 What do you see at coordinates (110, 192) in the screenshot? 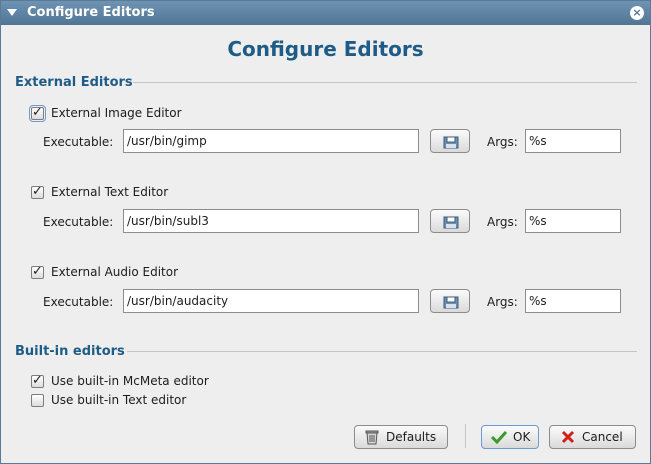
I see `external-text-editor-label: External Text Editor` at bounding box center [110, 192].